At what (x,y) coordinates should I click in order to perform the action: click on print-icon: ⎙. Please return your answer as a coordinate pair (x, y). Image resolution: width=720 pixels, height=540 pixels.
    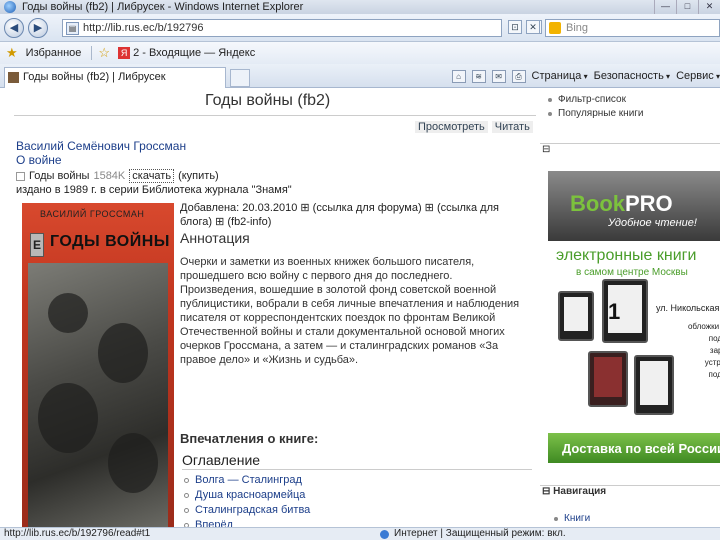
    Looking at the image, I should click on (518, 76).